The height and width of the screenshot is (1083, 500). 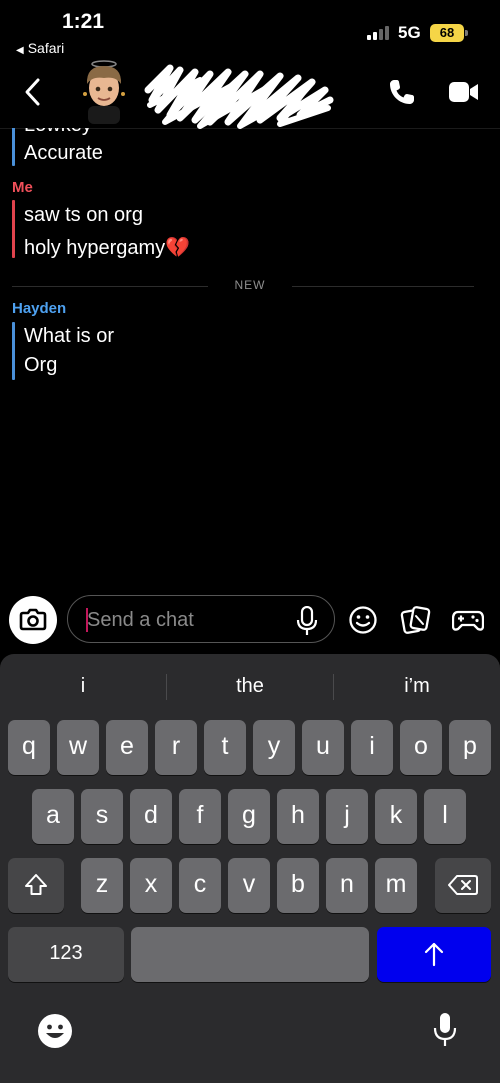 I want to click on microphone-icon, so click(x=307, y=621).